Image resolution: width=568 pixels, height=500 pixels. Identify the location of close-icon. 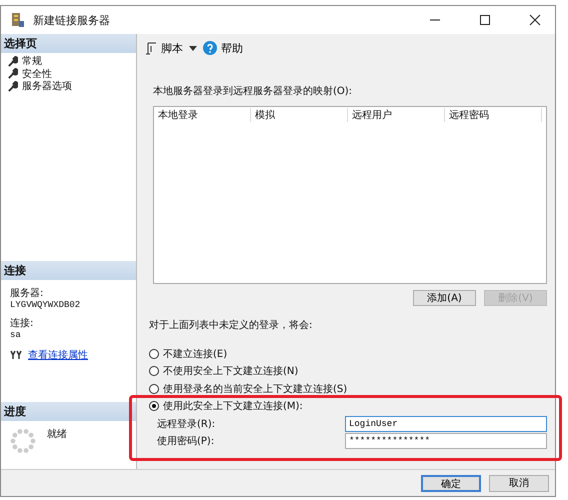
(535, 20).